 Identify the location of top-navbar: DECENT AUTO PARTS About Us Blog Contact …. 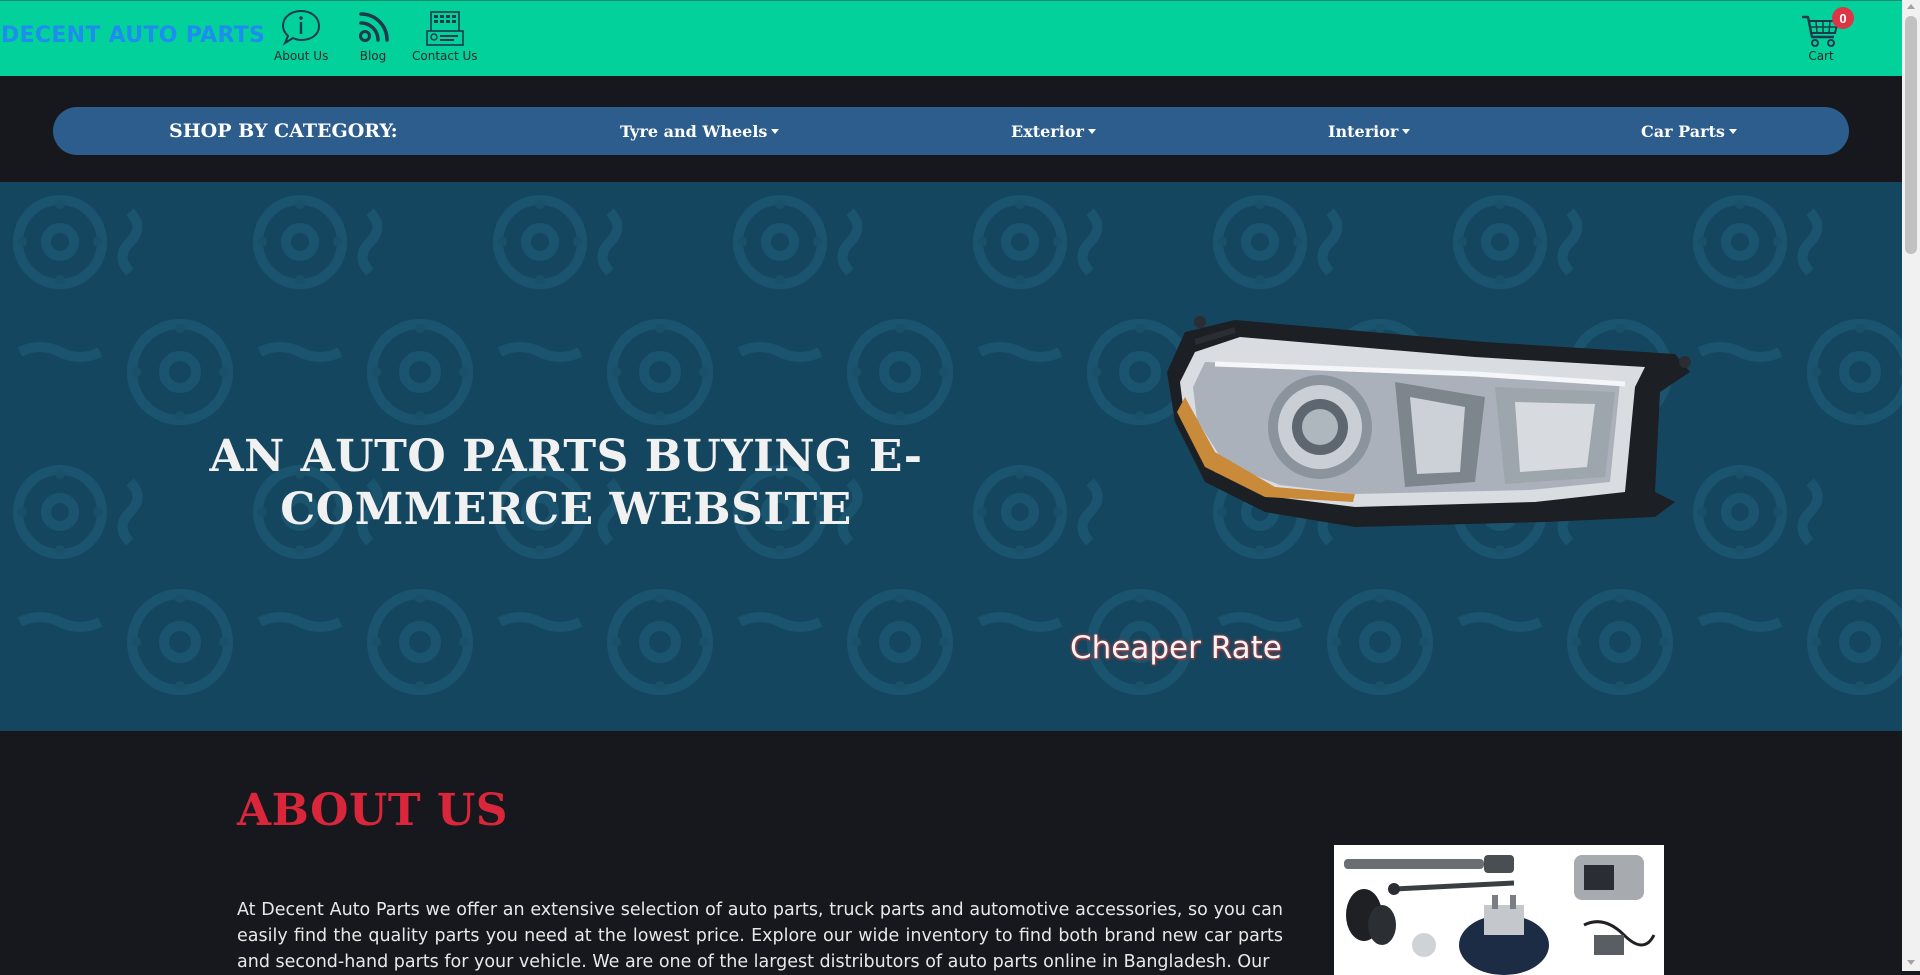
(951, 38).